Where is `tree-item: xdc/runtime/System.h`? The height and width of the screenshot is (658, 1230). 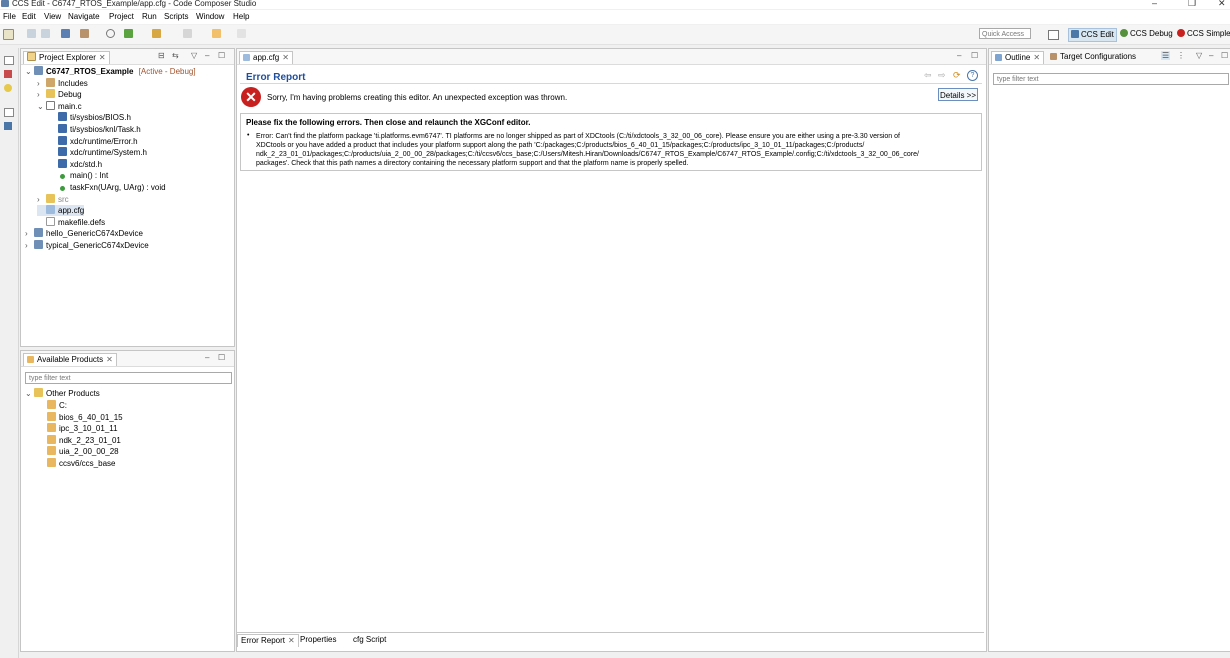 tree-item: xdc/runtime/System.h is located at coordinates (98, 152).